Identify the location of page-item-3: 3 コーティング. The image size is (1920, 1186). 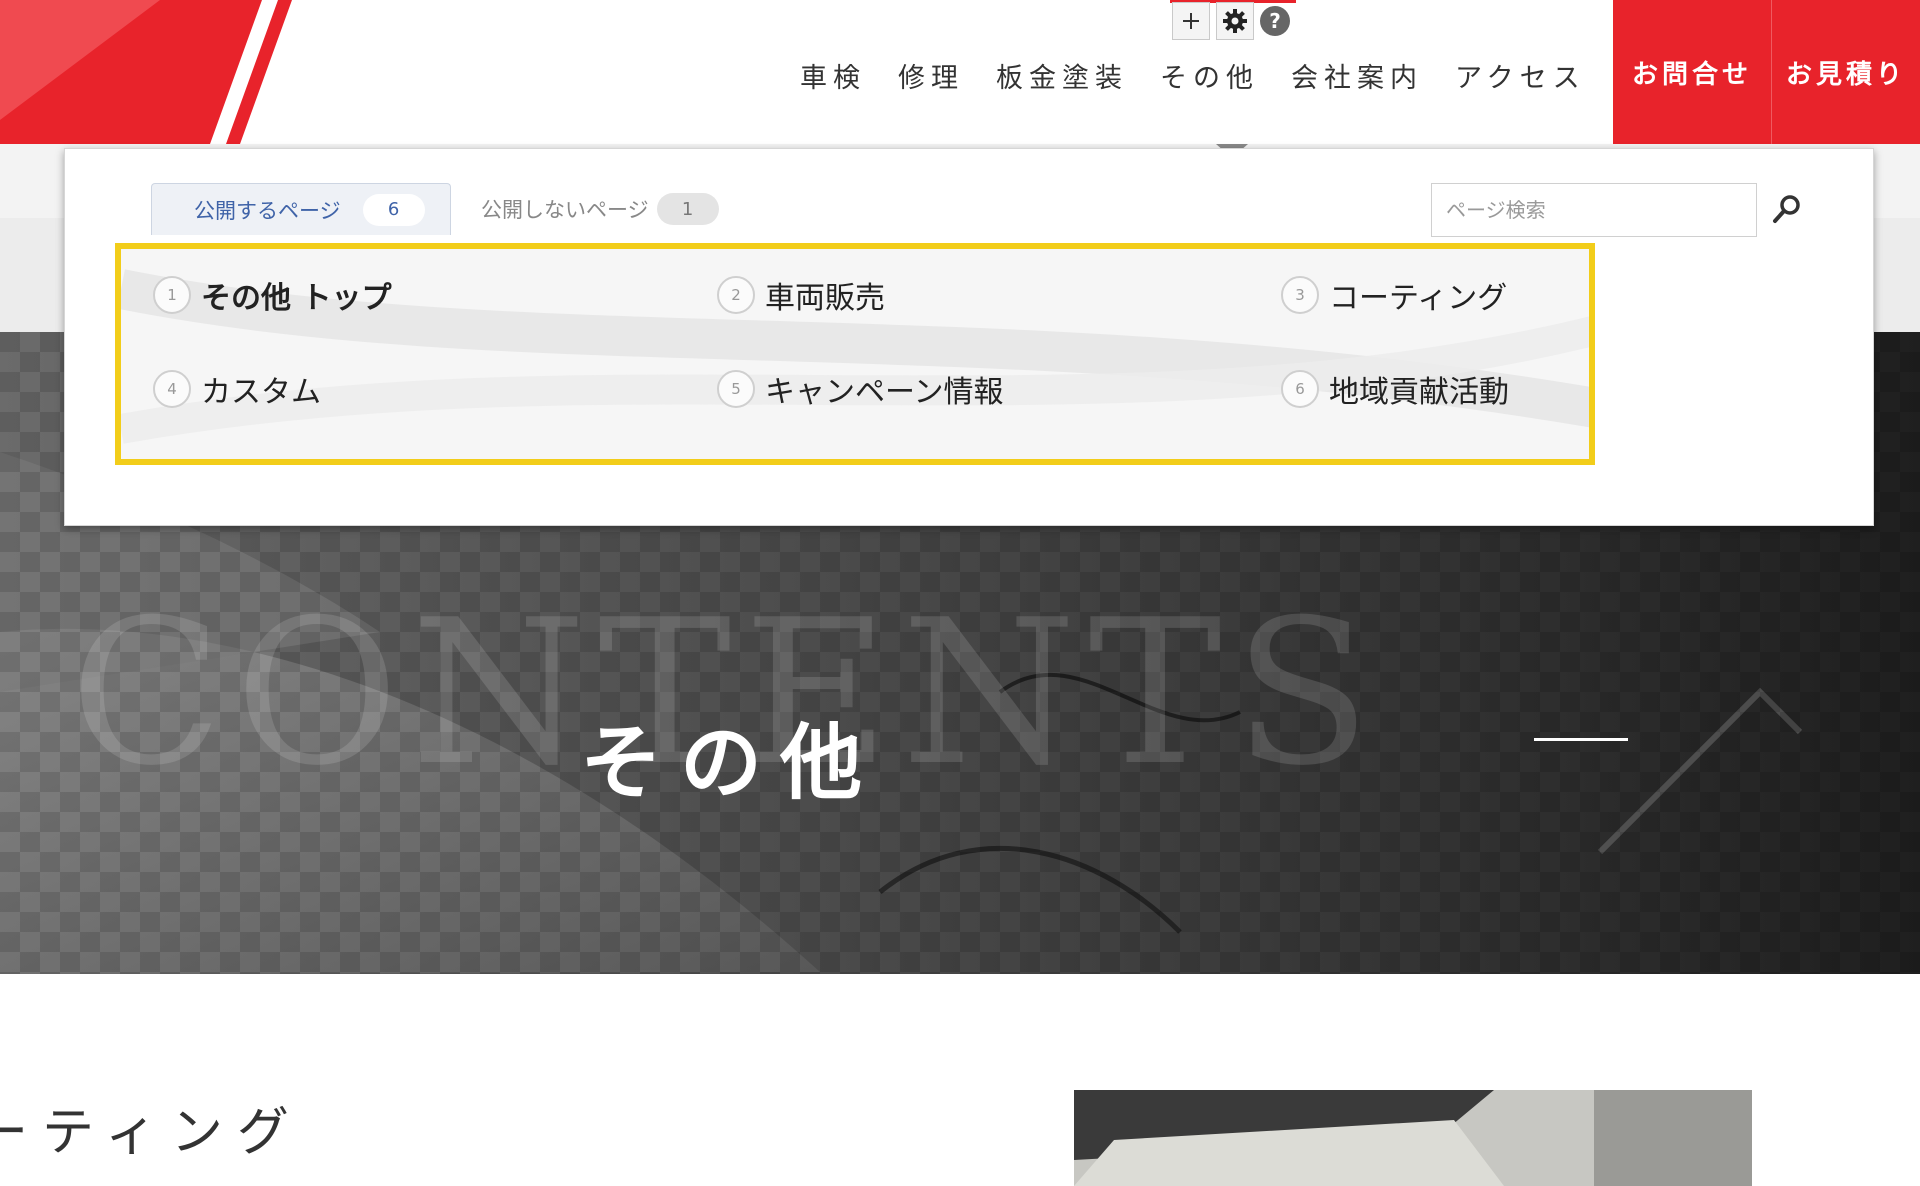
(1394, 295).